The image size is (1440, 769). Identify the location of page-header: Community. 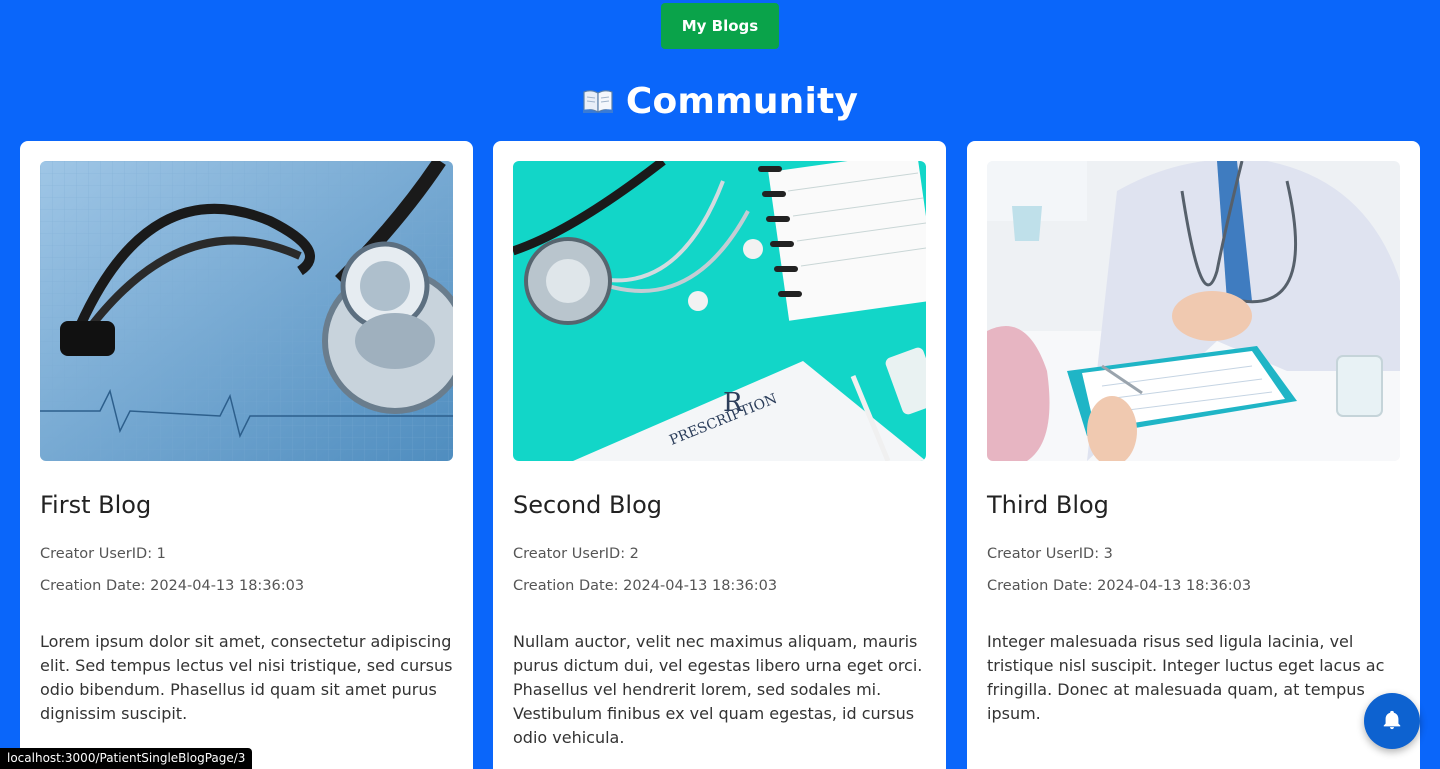
(720, 101).